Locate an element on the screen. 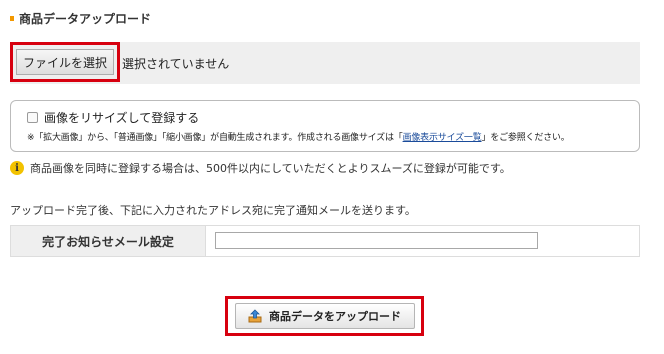 Image resolution: width=664 pixels, height=354 pixels. resize-checkbox is located at coordinates (32, 117).